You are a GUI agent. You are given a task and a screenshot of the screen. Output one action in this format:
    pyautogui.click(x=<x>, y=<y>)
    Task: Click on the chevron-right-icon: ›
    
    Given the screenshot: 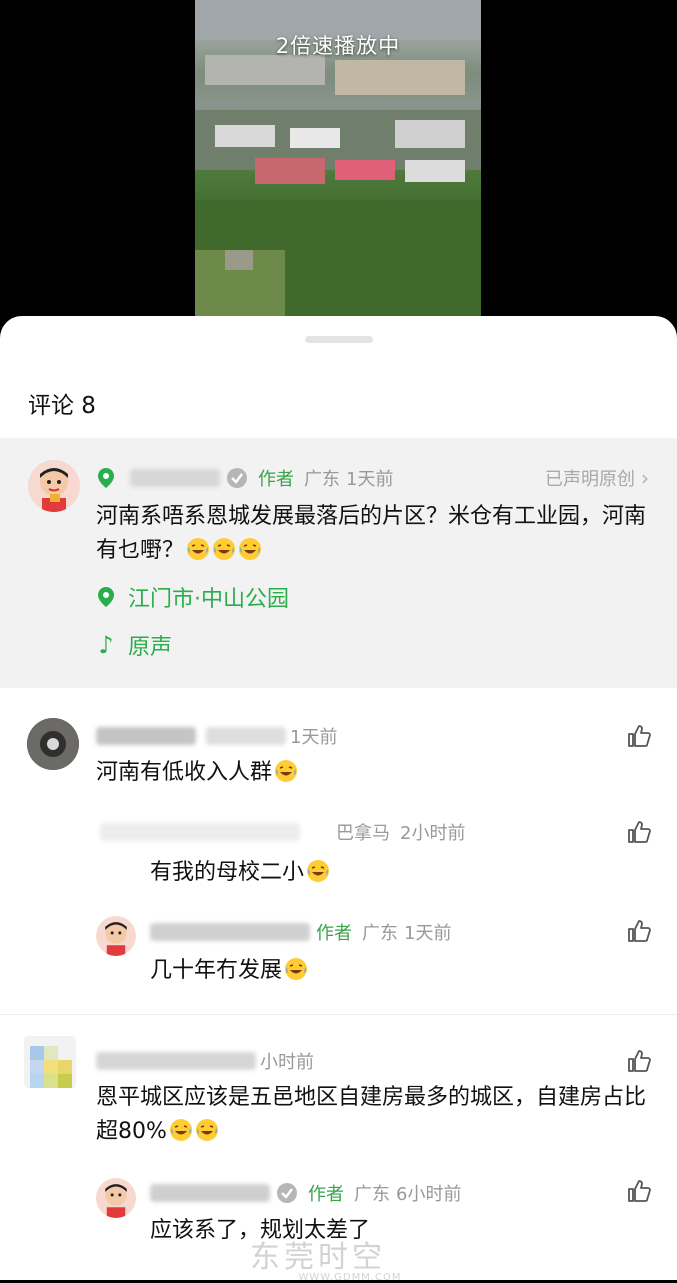 What is the action you would take?
    pyautogui.click(x=645, y=478)
    